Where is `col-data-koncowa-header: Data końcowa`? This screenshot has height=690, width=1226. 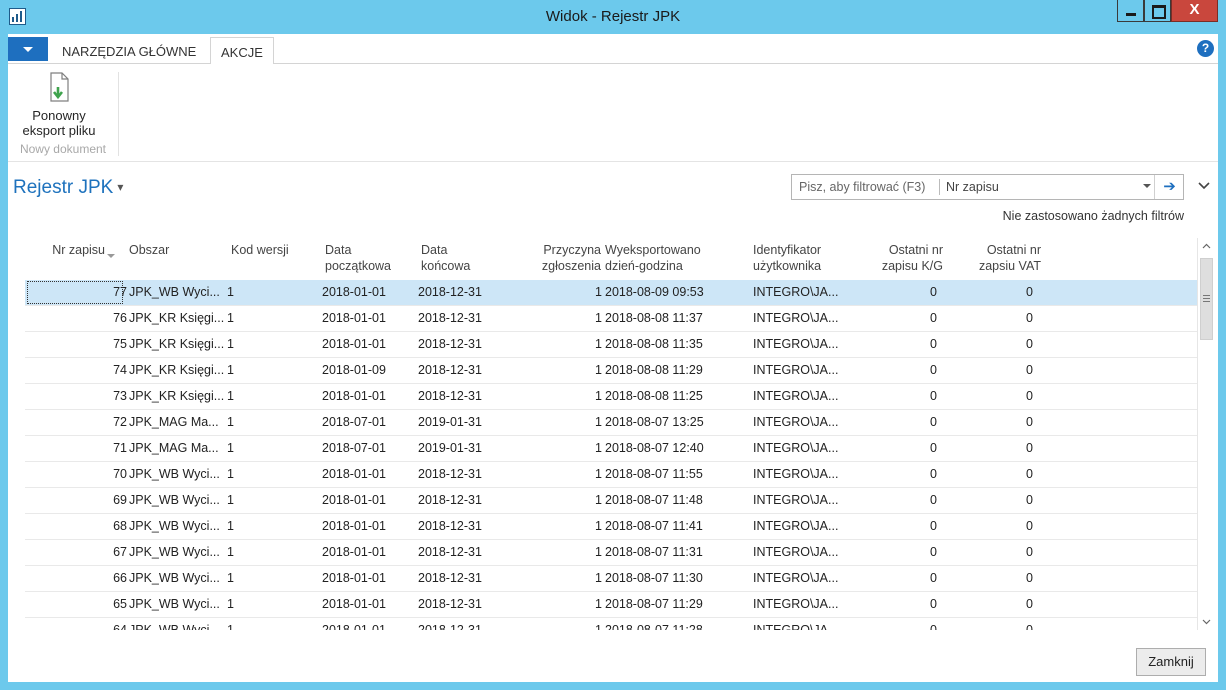 col-data-koncowa-header: Data końcowa is located at coordinates (466, 258).